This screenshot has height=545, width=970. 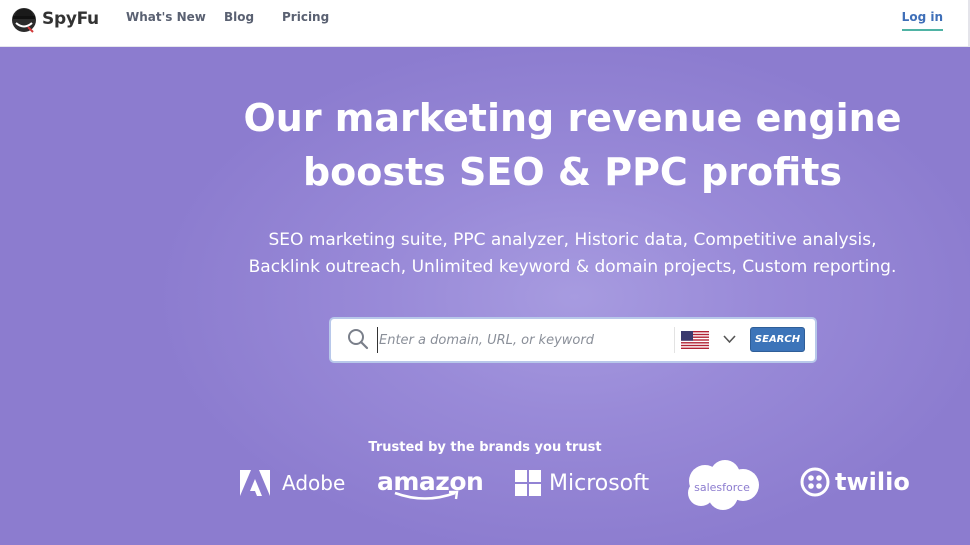 What do you see at coordinates (239, 17) in the screenshot?
I see `nav-blog: Blog` at bounding box center [239, 17].